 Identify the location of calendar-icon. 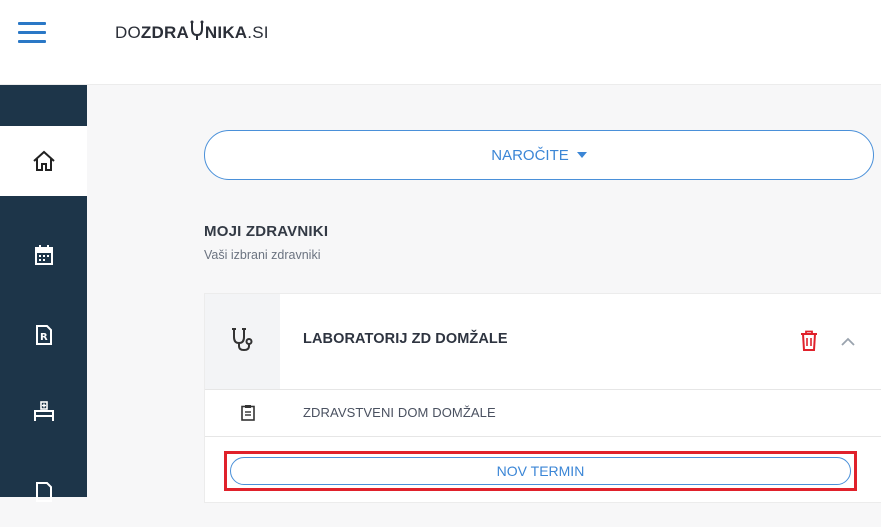
(43, 255).